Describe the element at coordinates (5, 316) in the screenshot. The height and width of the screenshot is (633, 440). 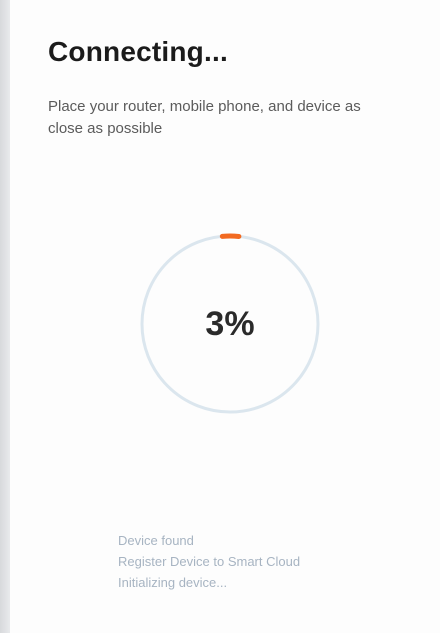
I see `left-edge-divider` at that location.